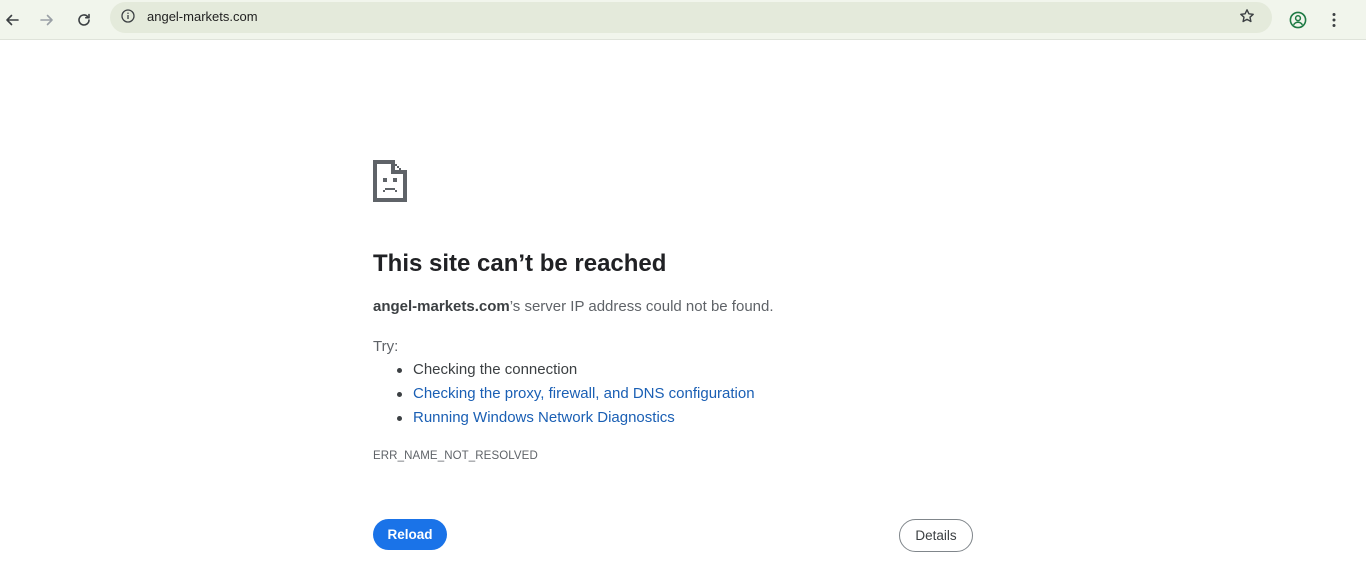 Image resolution: width=1366 pixels, height=585 pixels. I want to click on list-item: Checking the connection, so click(564, 373).